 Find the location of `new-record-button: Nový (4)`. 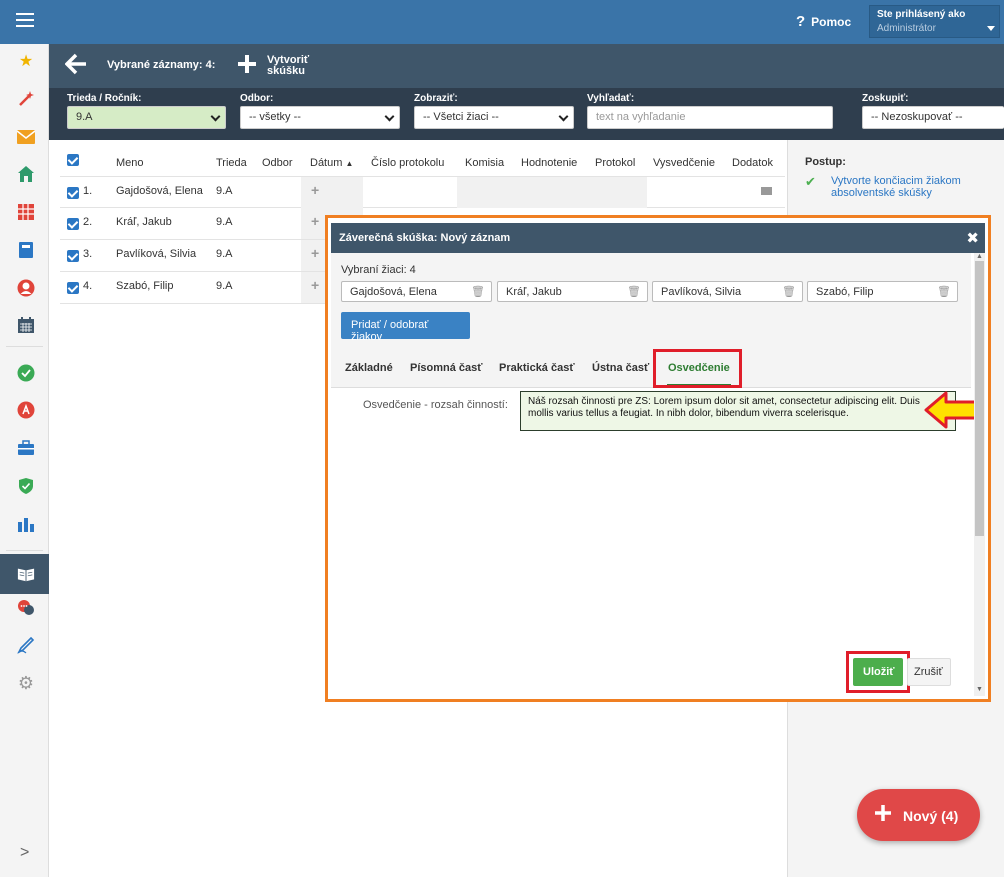

new-record-button: Nový (4) is located at coordinates (918, 815).